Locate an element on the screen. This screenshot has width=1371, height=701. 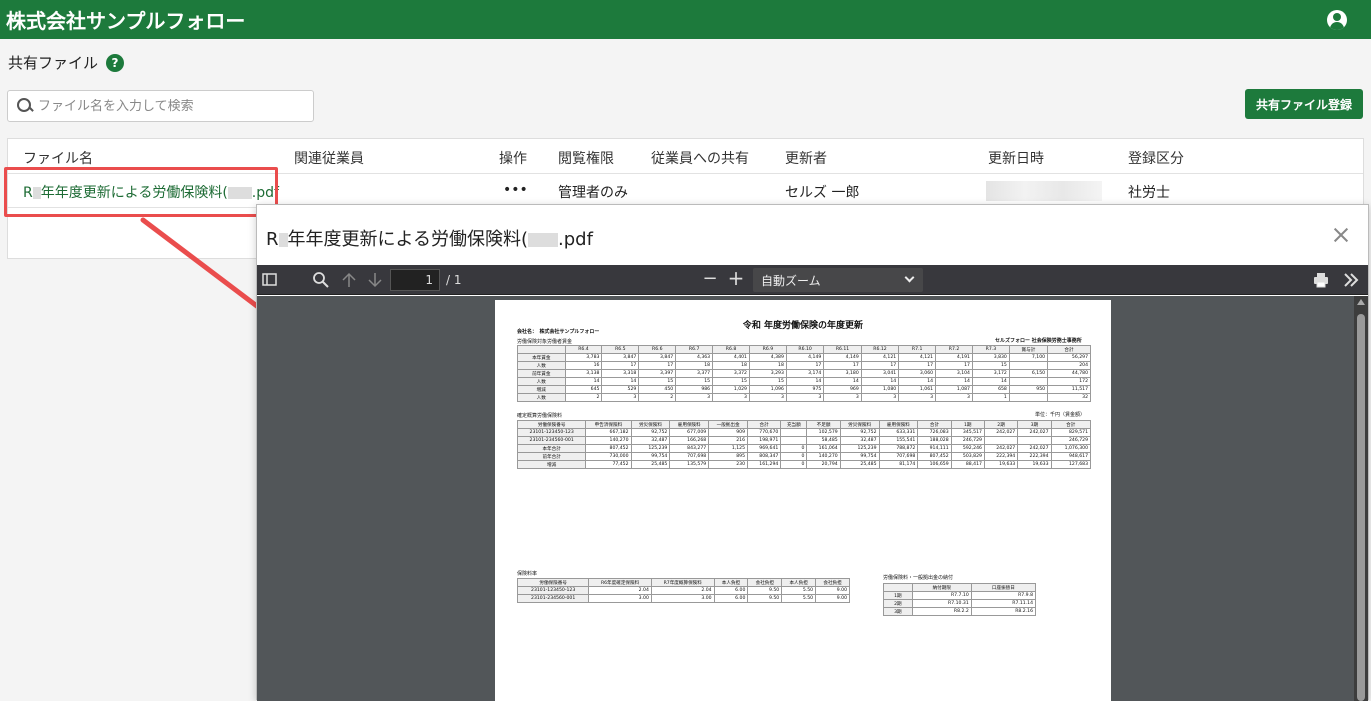
zoom-in-icon: + is located at coordinates (736, 278).